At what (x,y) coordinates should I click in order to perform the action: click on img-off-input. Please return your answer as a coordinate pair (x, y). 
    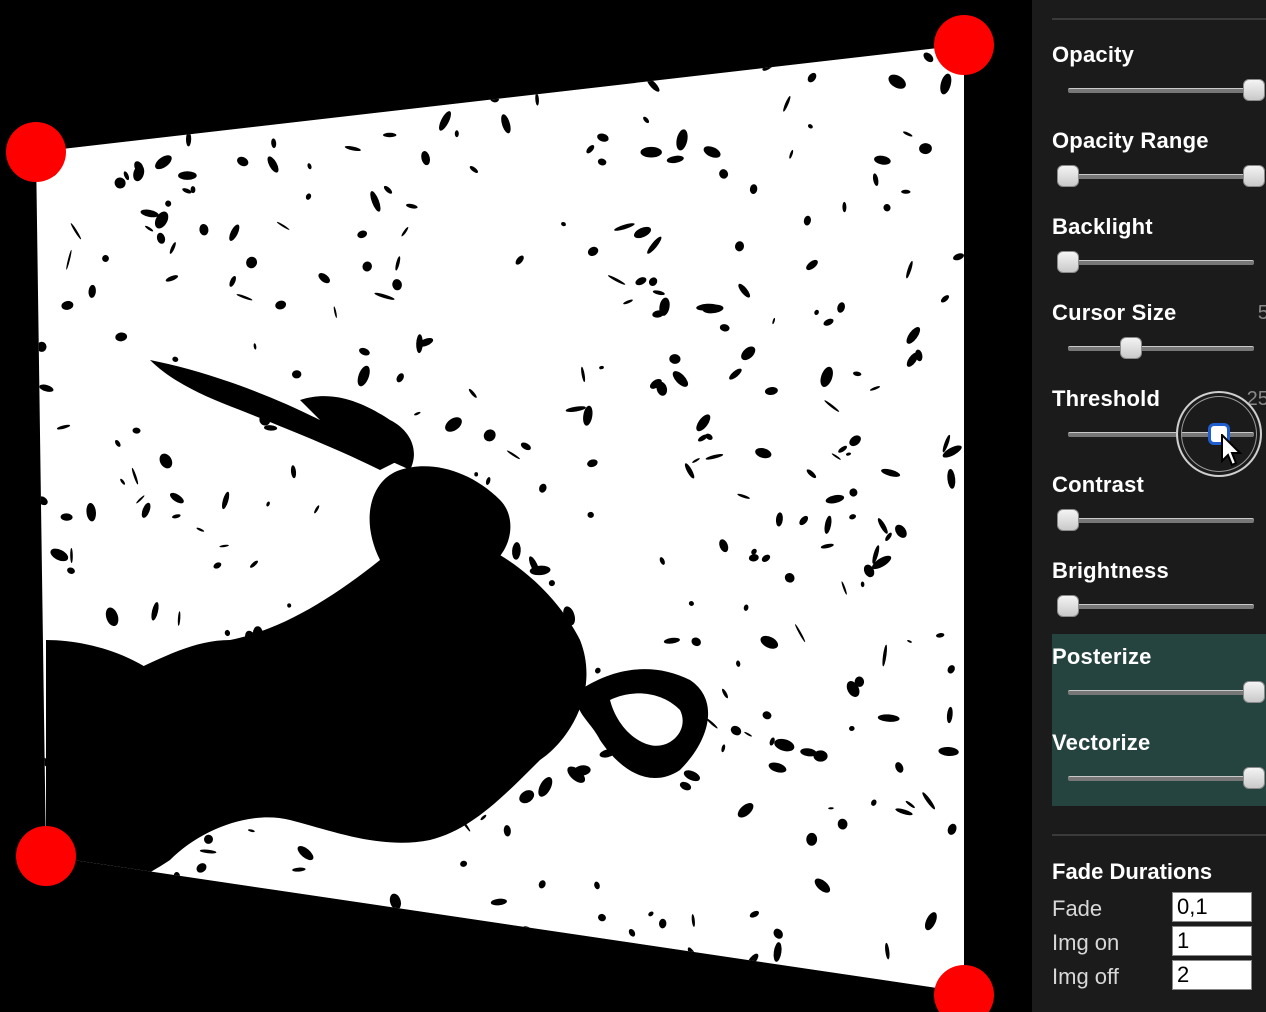
    Looking at the image, I should click on (1212, 975).